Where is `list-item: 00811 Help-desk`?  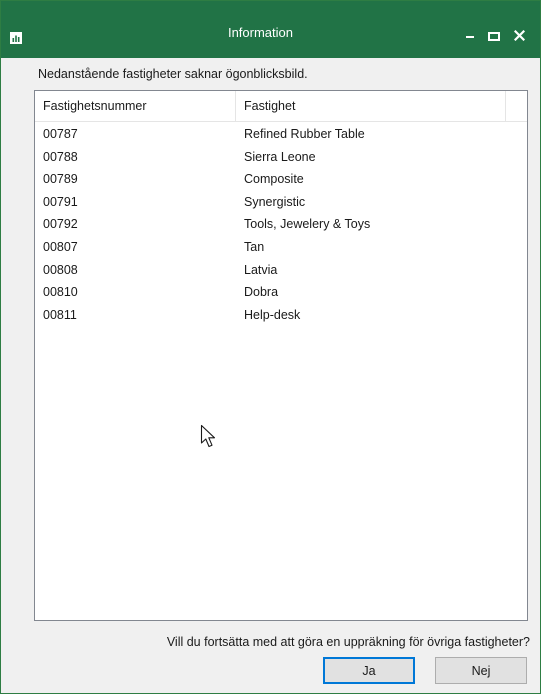 list-item: 00811 Help-desk is located at coordinates (281, 317).